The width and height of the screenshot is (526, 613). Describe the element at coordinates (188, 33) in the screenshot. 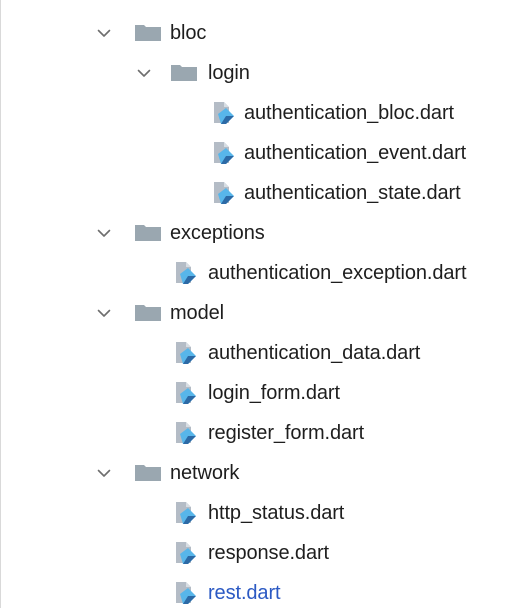

I see `folder-name-label: bloc` at that location.